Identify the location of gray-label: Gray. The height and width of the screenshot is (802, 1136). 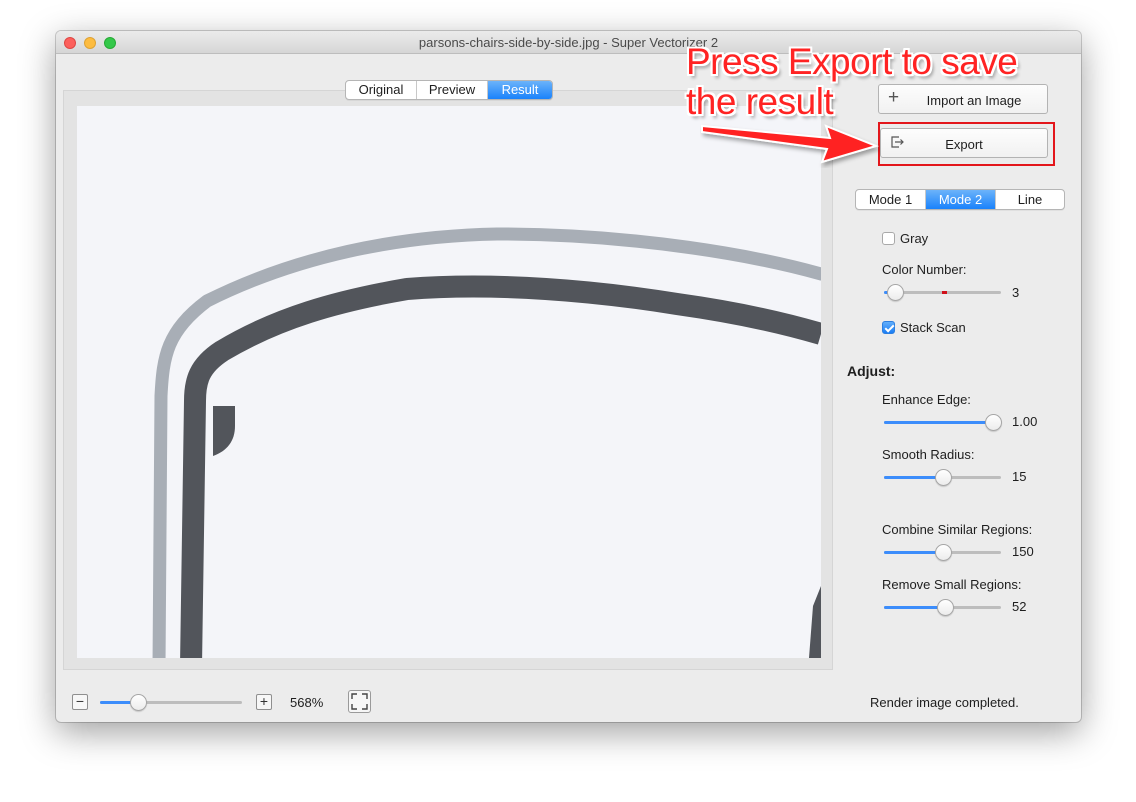
(914, 238).